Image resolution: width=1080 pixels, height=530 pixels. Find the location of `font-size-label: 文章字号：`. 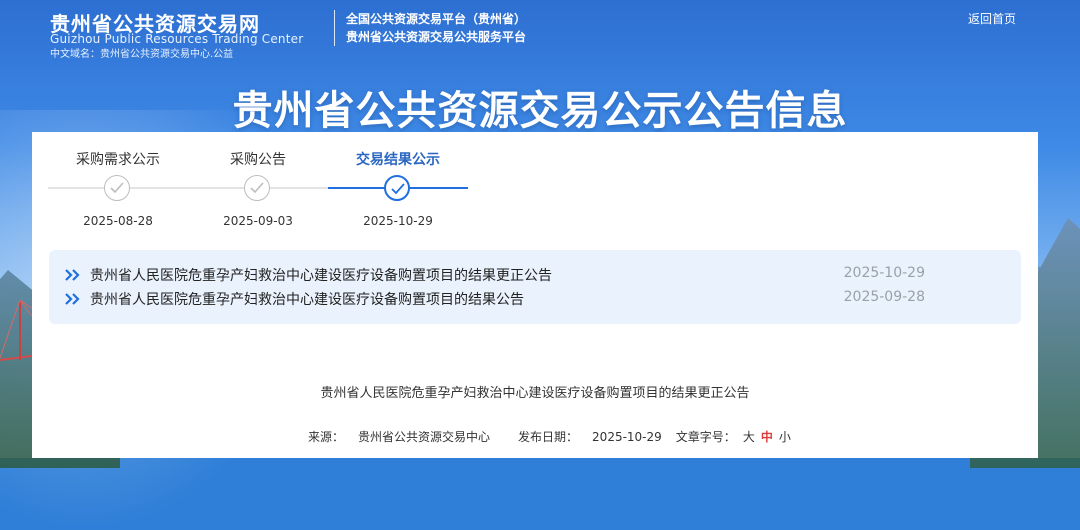

font-size-label: 文章字号： is located at coordinates (705, 437).